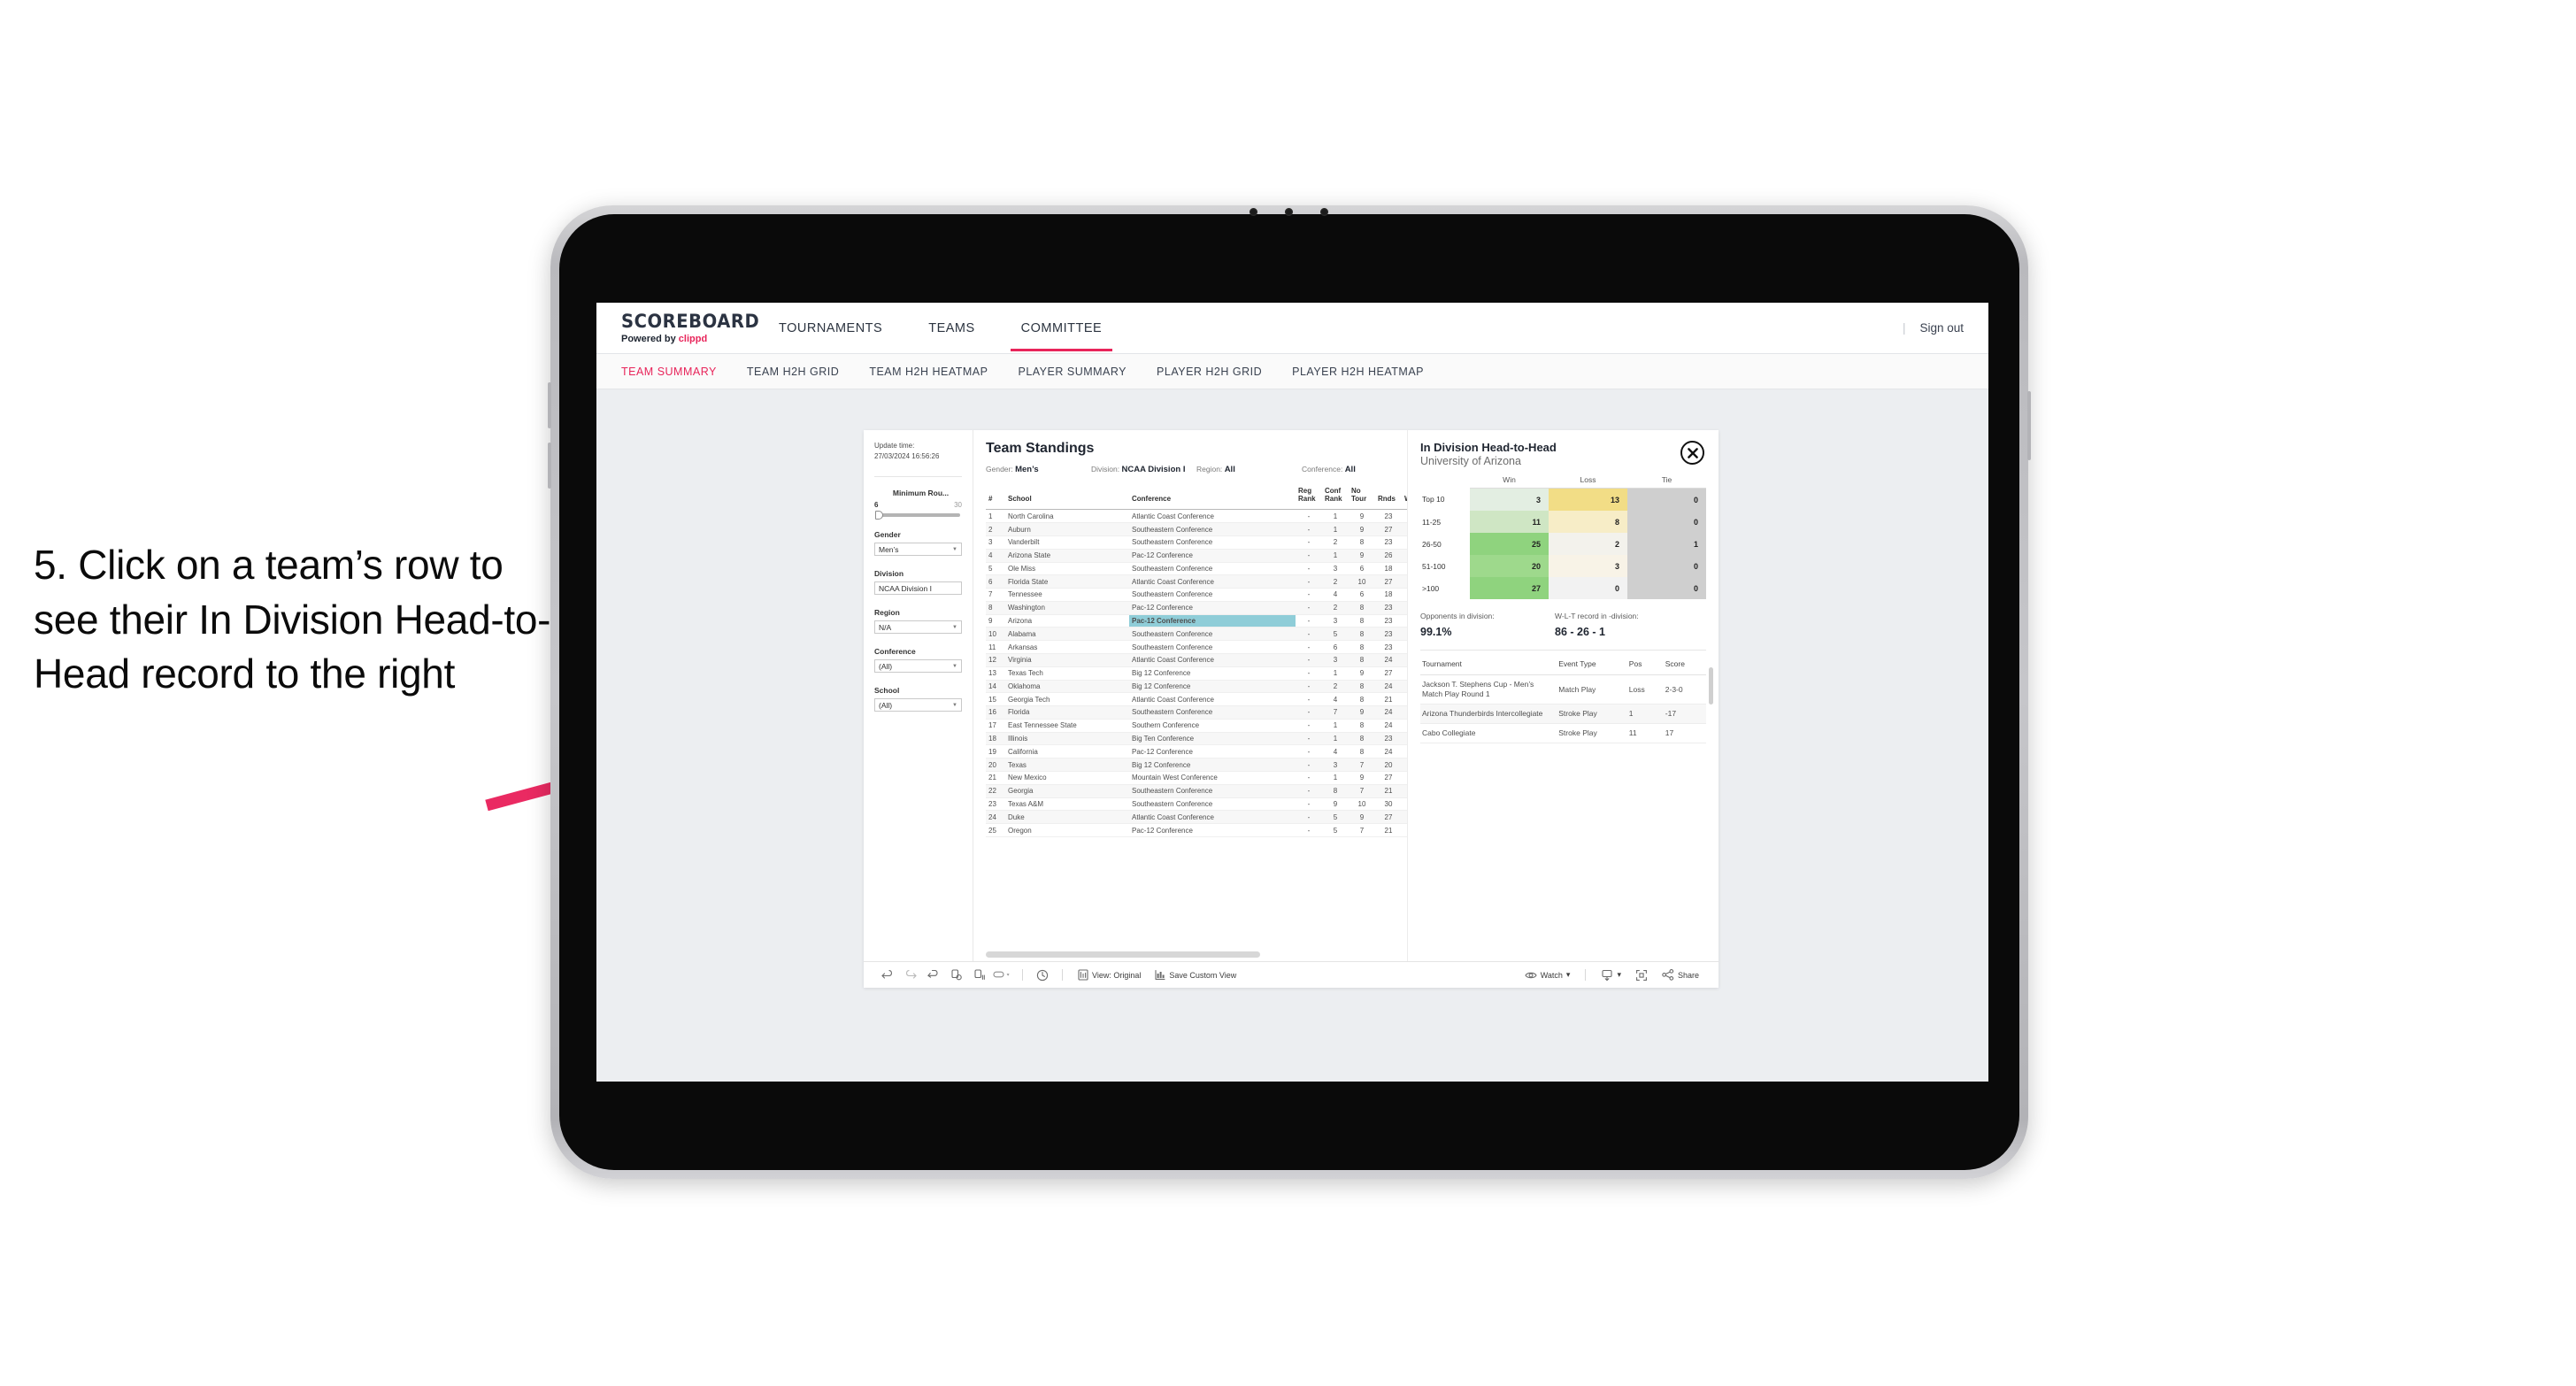  I want to click on shape-dropdown-icon, so click(1002, 975).